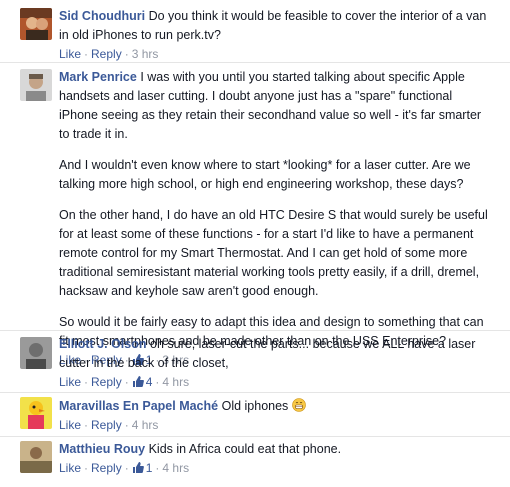 The width and height of the screenshot is (510, 487). Describe the element at coordinates (124, 468) in the screenshot. I see `comment-actions: Like · Reply · 1 · 4 hrs` at that location.